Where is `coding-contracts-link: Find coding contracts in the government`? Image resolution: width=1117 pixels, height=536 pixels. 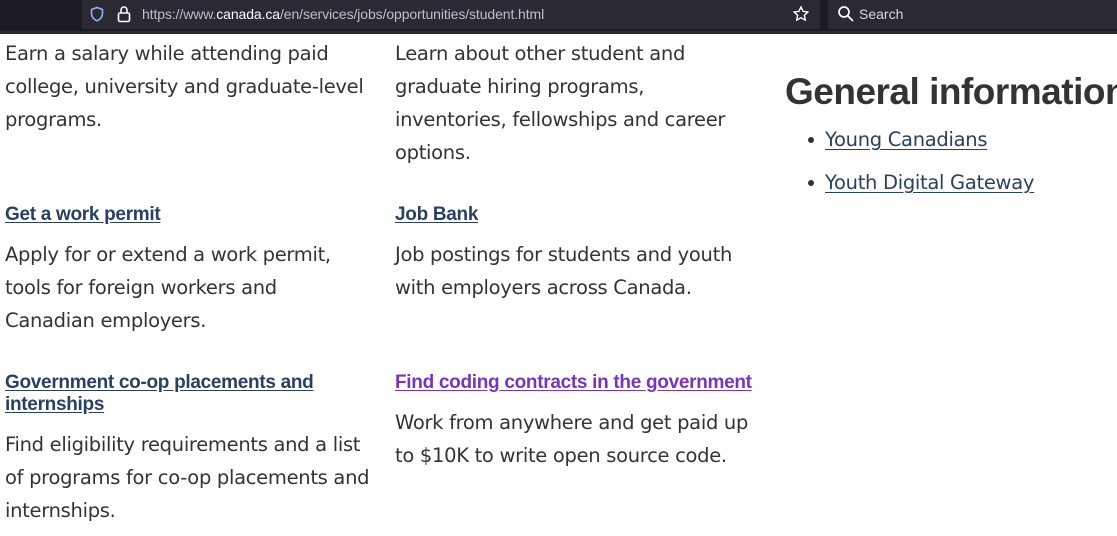
coding-contracts-link: Find coding contracts in the government is located at coordinates (585, 383).